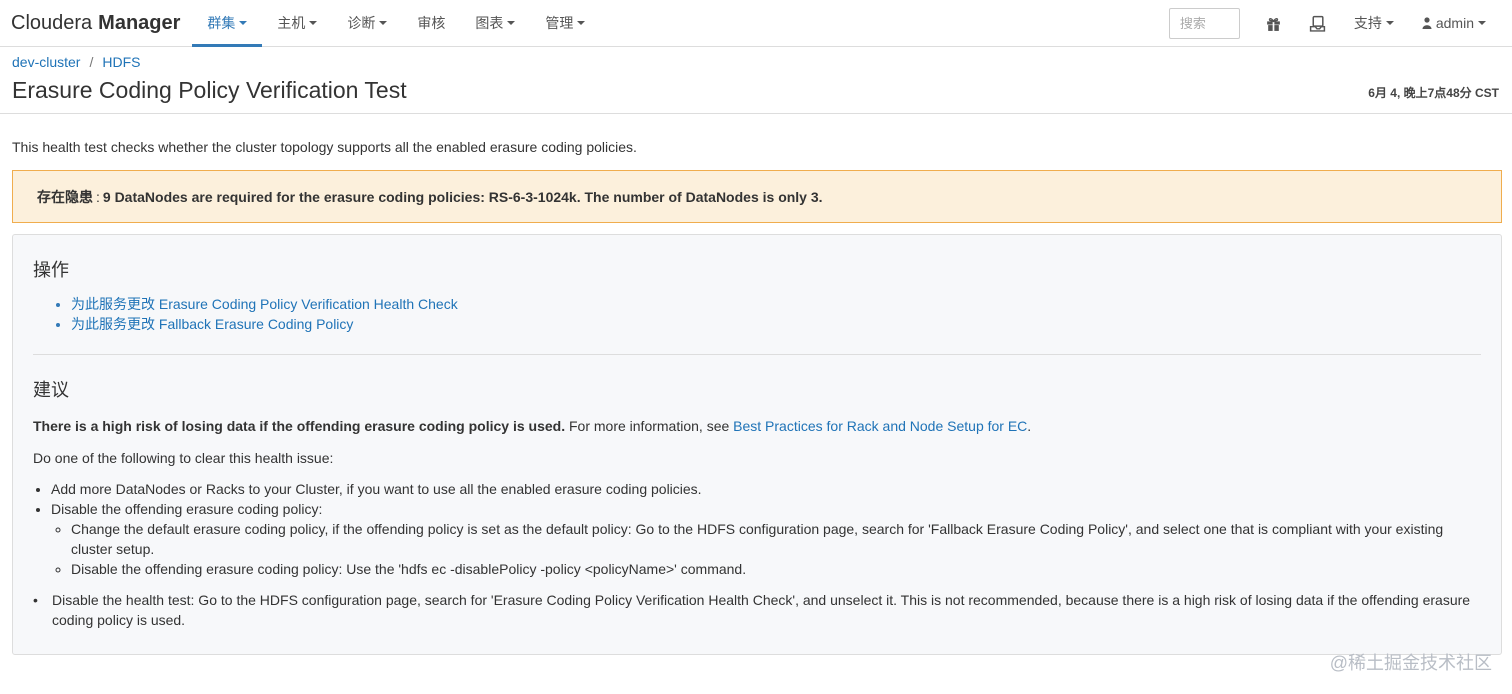 The image size is (1512, 694). I want to click on menu-audits-label: 审核, so click(431, 23).